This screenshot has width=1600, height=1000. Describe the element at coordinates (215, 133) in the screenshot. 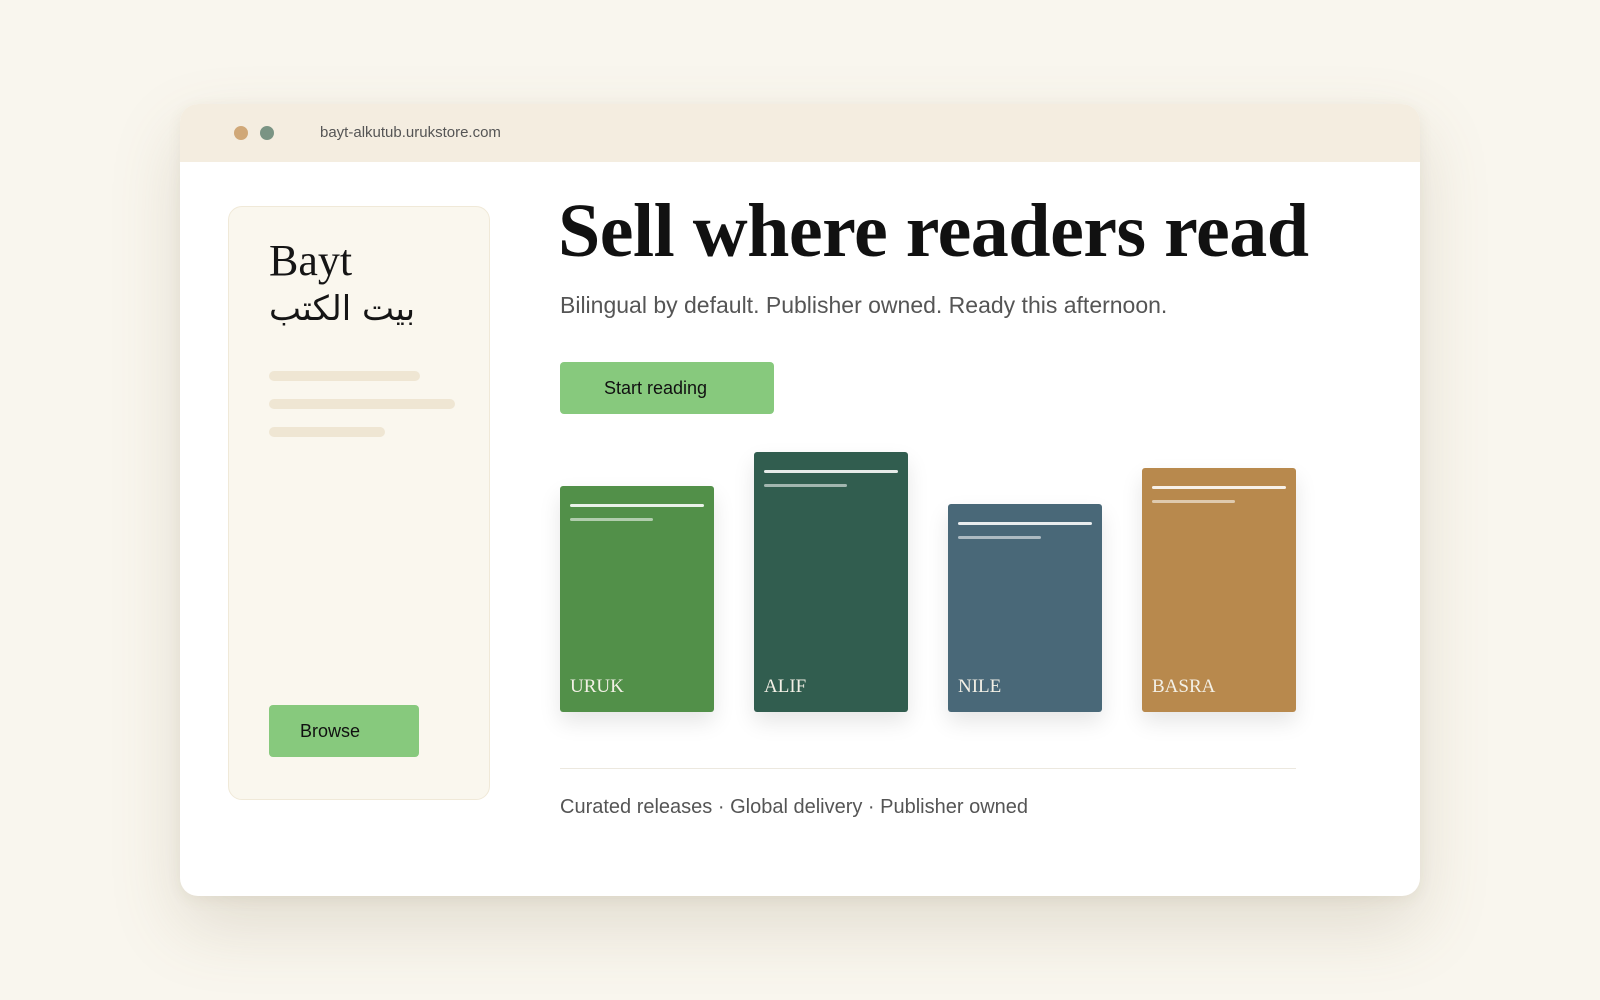

I see `window-close-dot` at that location.